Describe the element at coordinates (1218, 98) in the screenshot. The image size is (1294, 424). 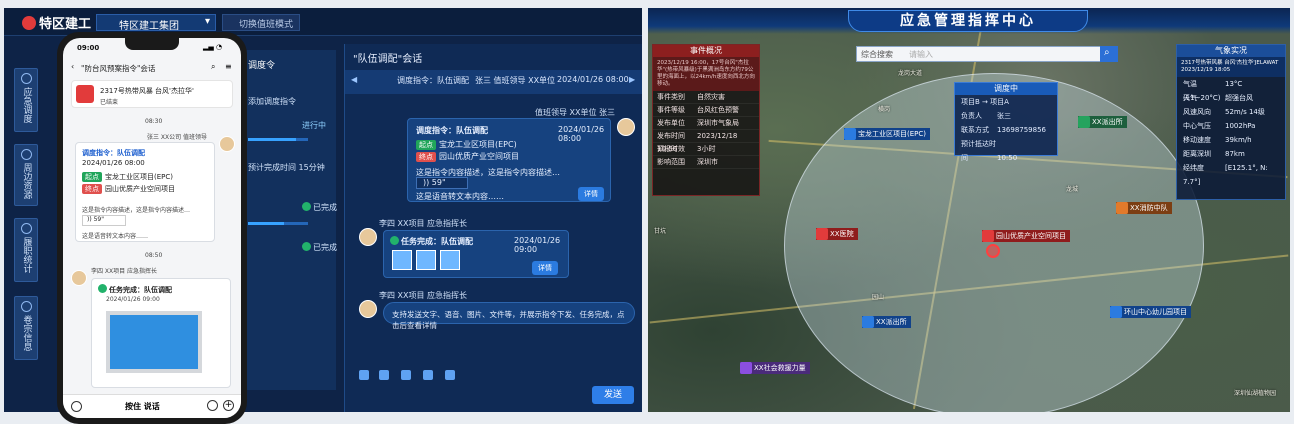
I see `weather-row: 天气 超强台风` at that location.